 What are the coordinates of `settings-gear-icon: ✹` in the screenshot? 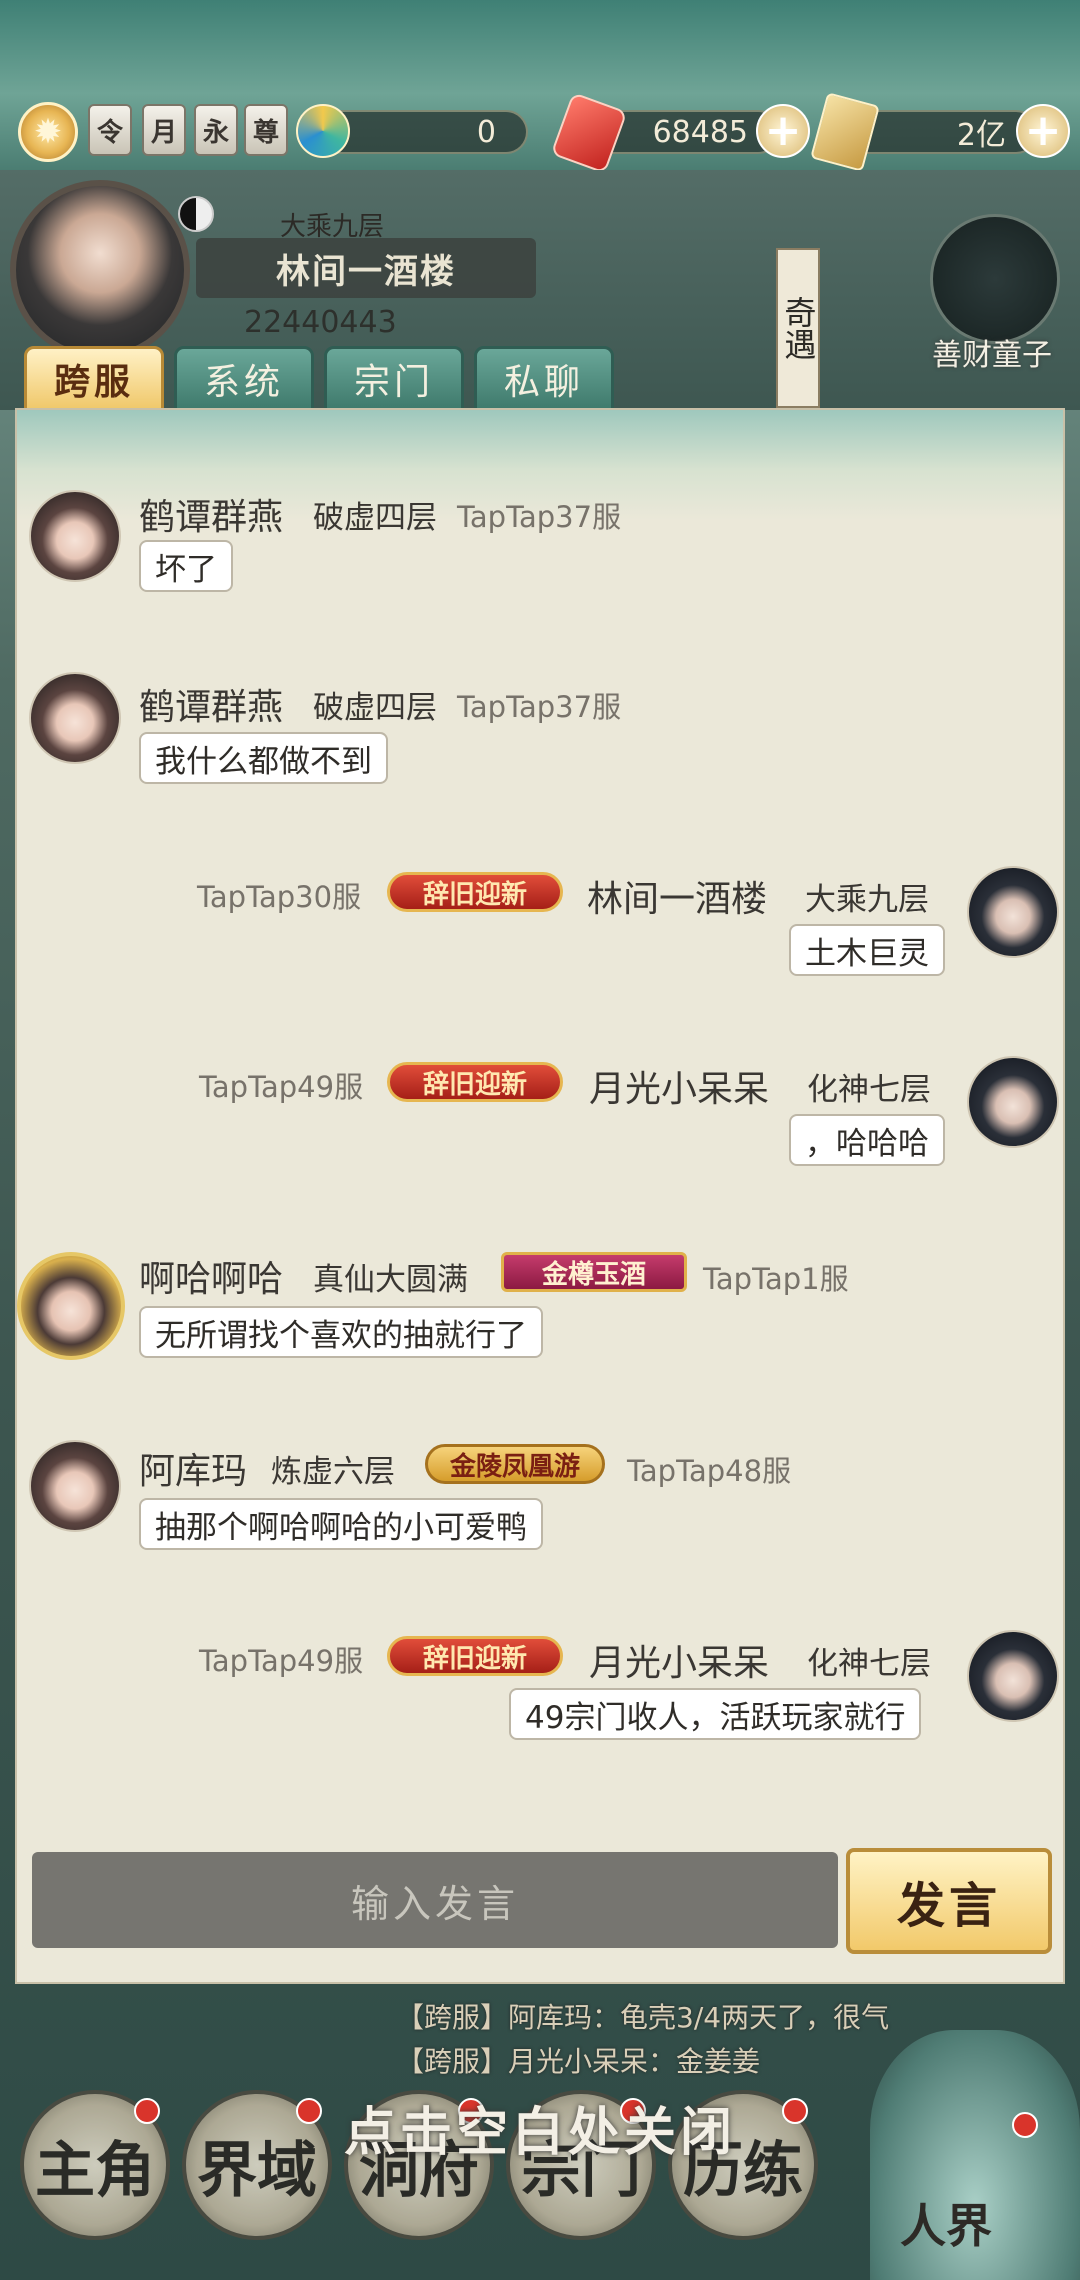 It's located at (48, 132).